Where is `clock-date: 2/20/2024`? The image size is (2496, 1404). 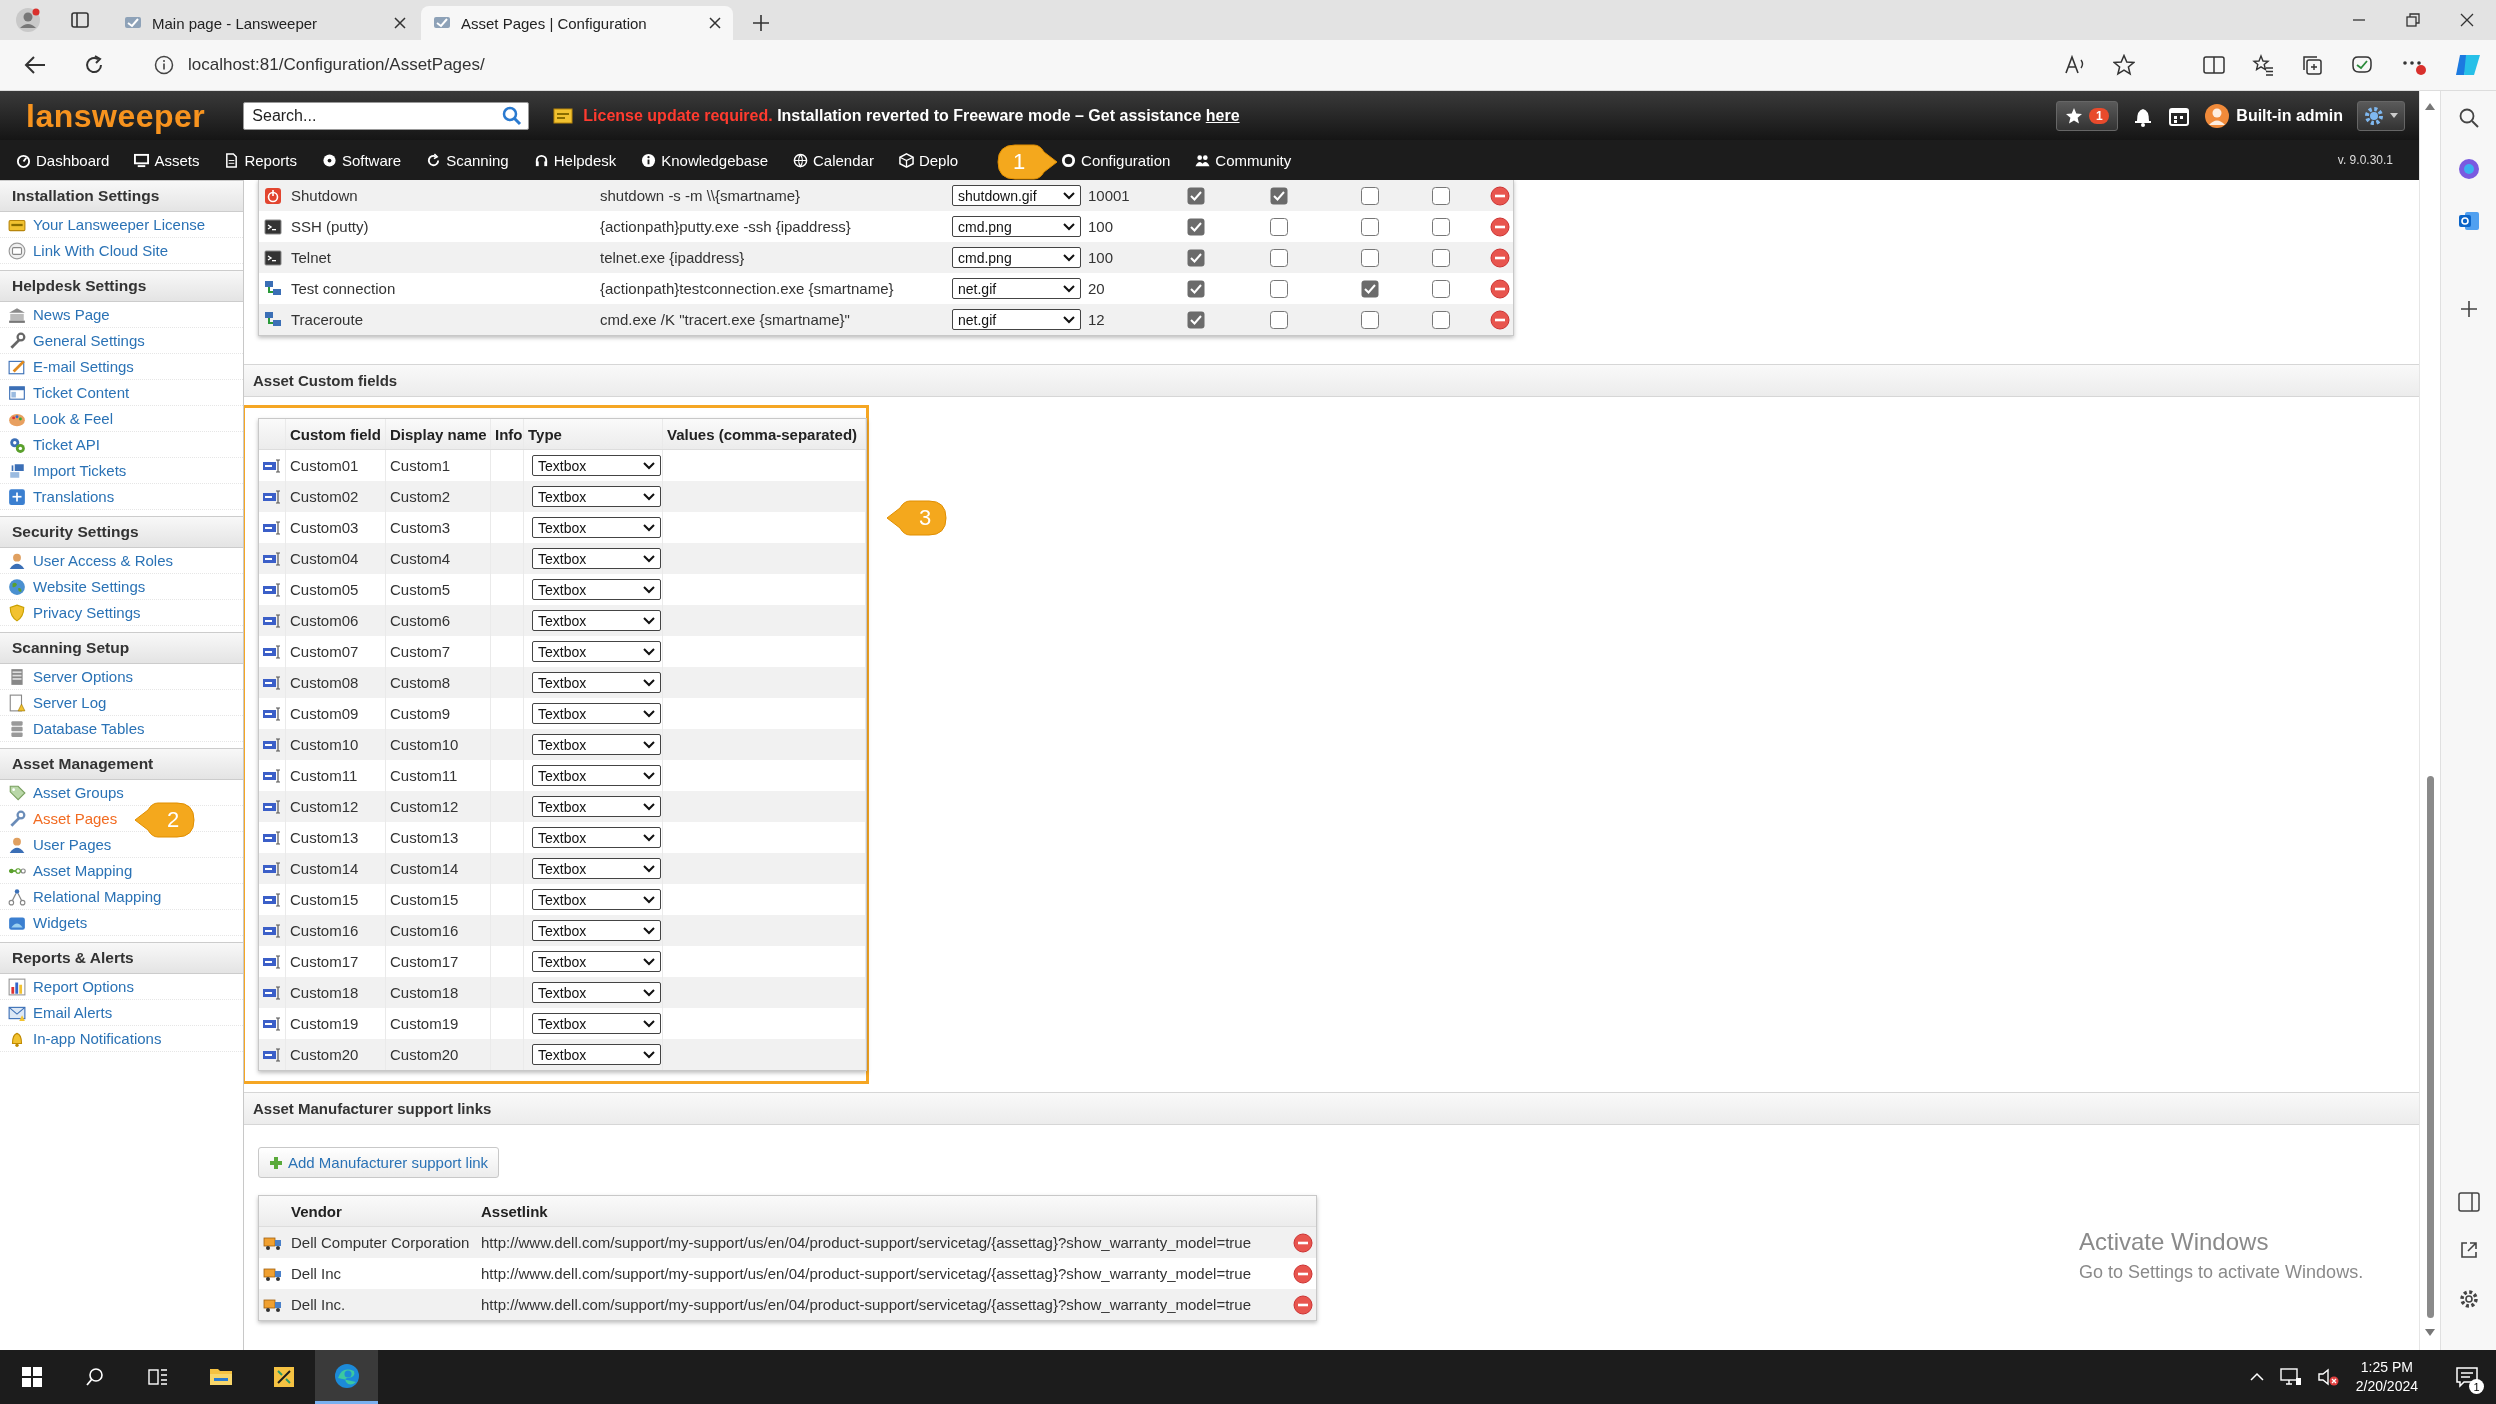
clock-date: 2/20/2024 is located at coordinates (2386, 1386).